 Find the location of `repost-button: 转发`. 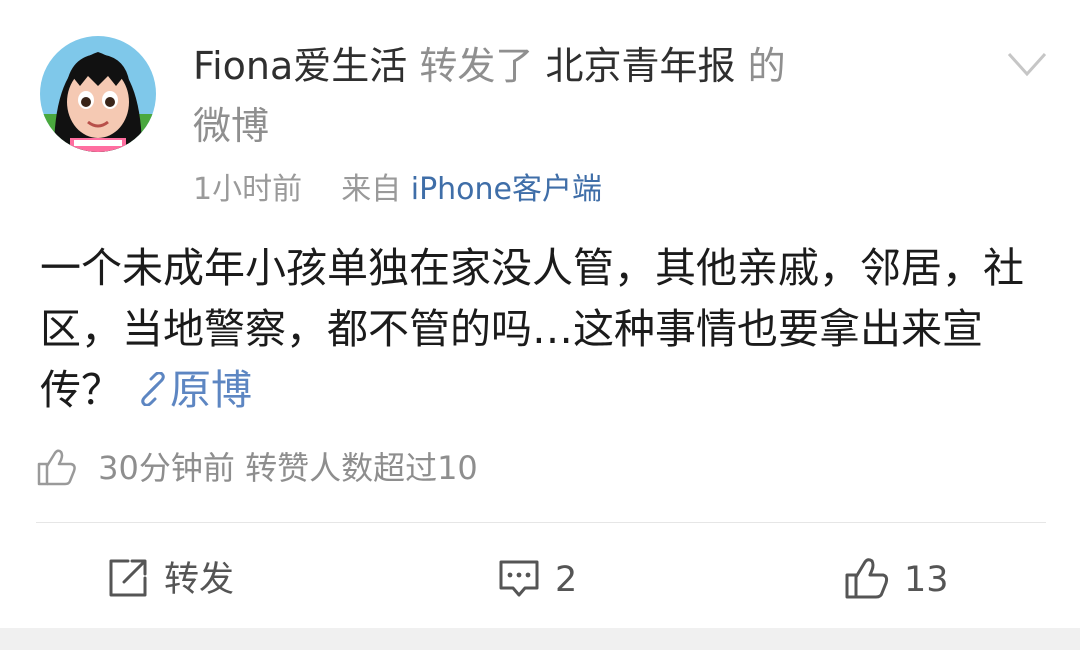

repost-button: 转发 is located at coordinates (170, 580).